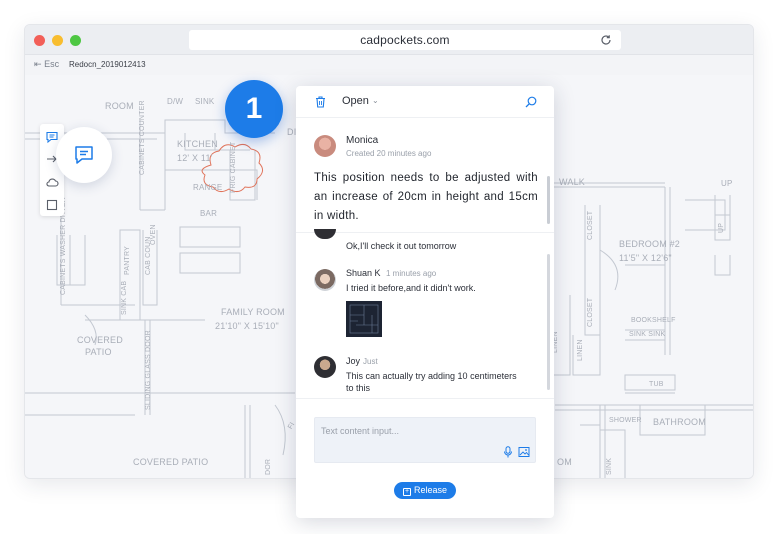  What do you see at coordinates (645, 258) in the screenshot?
I see `floorplan-label-bedroom-size: 11'5" X 12'6"` at bounding box center [645, 258].